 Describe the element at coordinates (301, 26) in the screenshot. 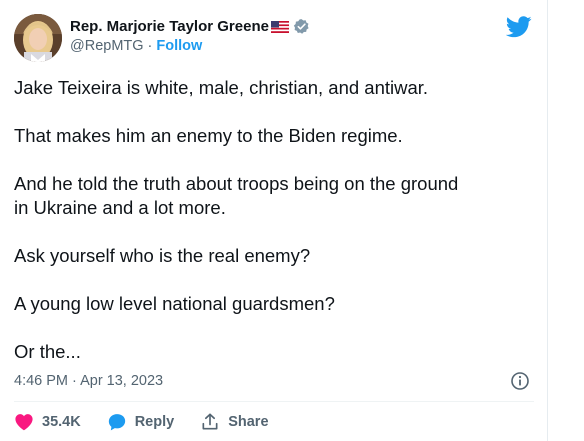

I see `verified-badge-icon` at that location.